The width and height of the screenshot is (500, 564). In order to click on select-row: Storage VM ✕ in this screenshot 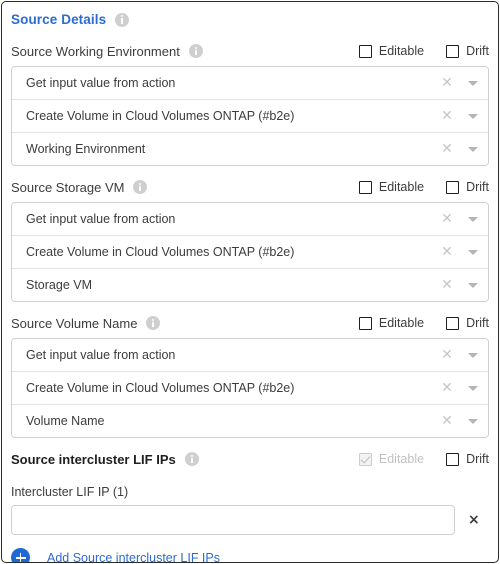, I will do `click(250, 285)`.